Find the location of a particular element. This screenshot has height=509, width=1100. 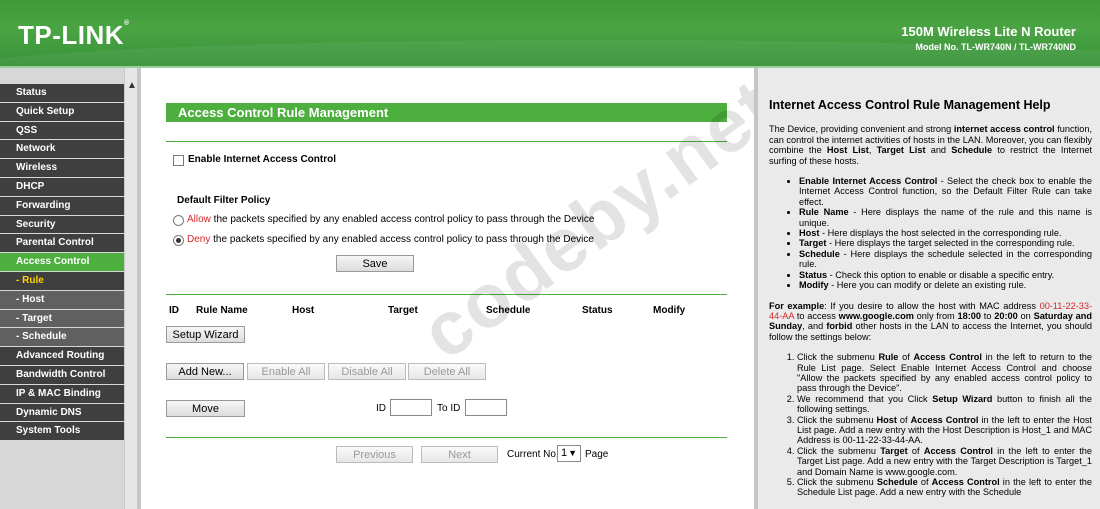

sidebar-item-schedule: - Schedule is located at coordinates (62, 337).